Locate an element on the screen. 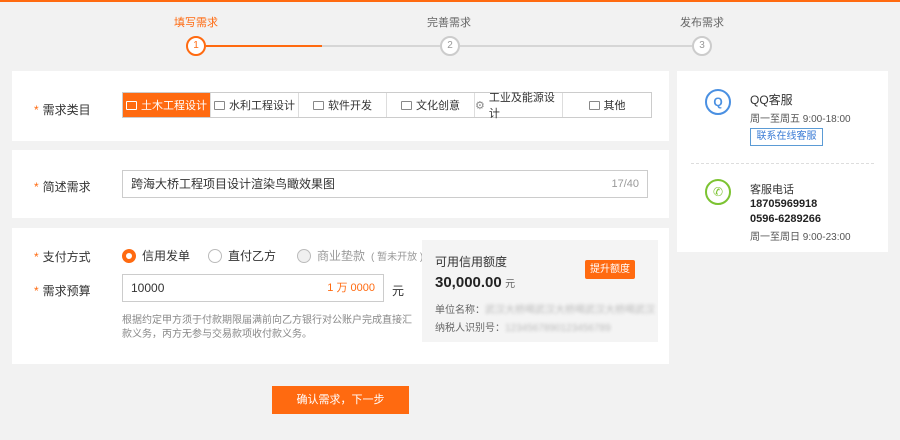  brief-input: 跨海大桥工程项目设计渲染鸟瞰效果图 17/40 is located at coordinates (385, 184).